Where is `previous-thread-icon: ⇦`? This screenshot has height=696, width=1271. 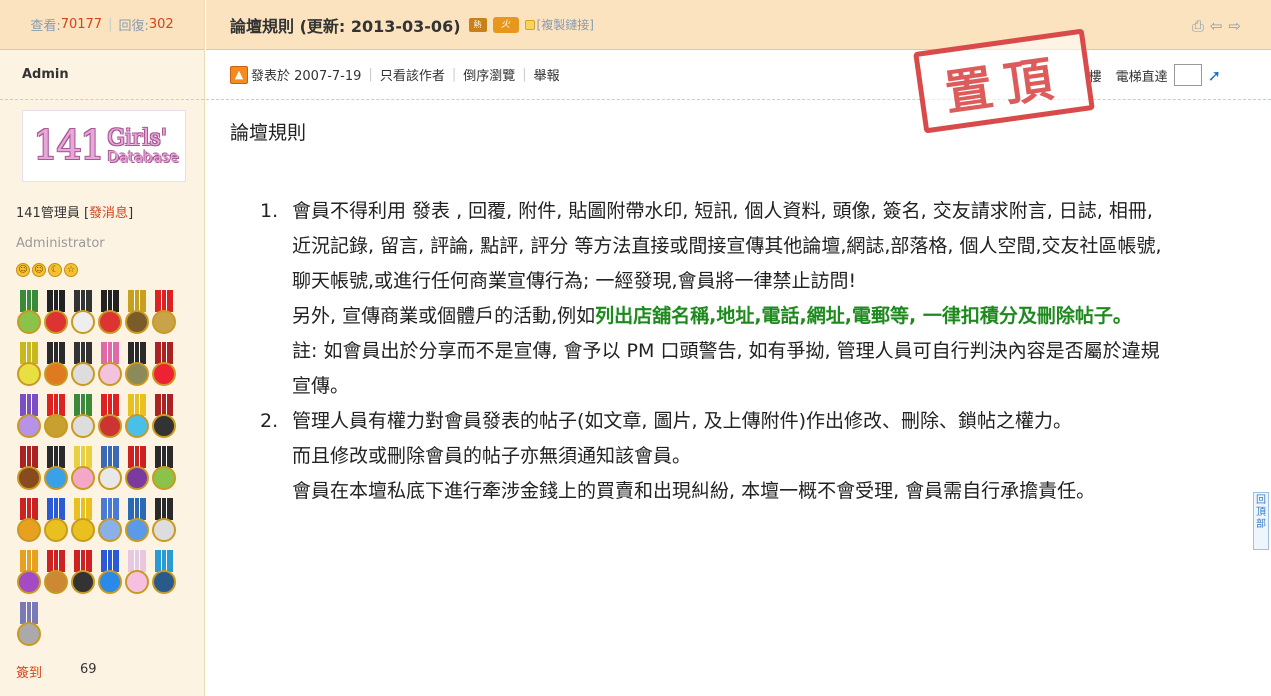
previous-thread-icon: ⇦ is located at coordinates (1216, 26).